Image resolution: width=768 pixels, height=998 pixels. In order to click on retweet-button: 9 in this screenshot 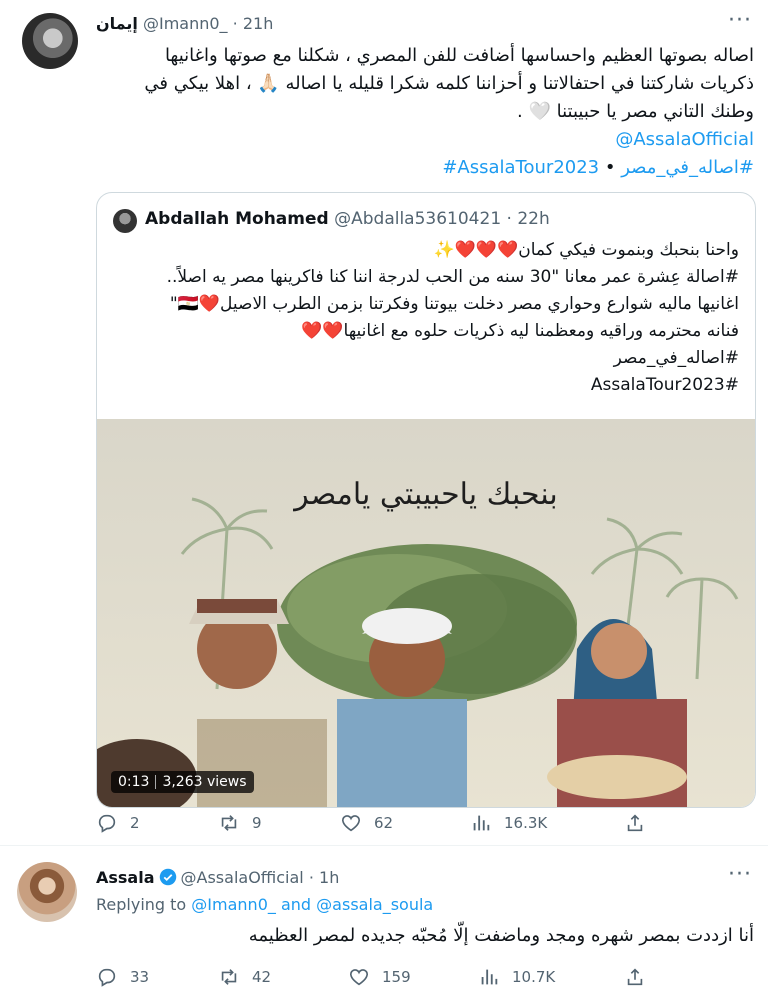, I will do `click(240, 823)`.